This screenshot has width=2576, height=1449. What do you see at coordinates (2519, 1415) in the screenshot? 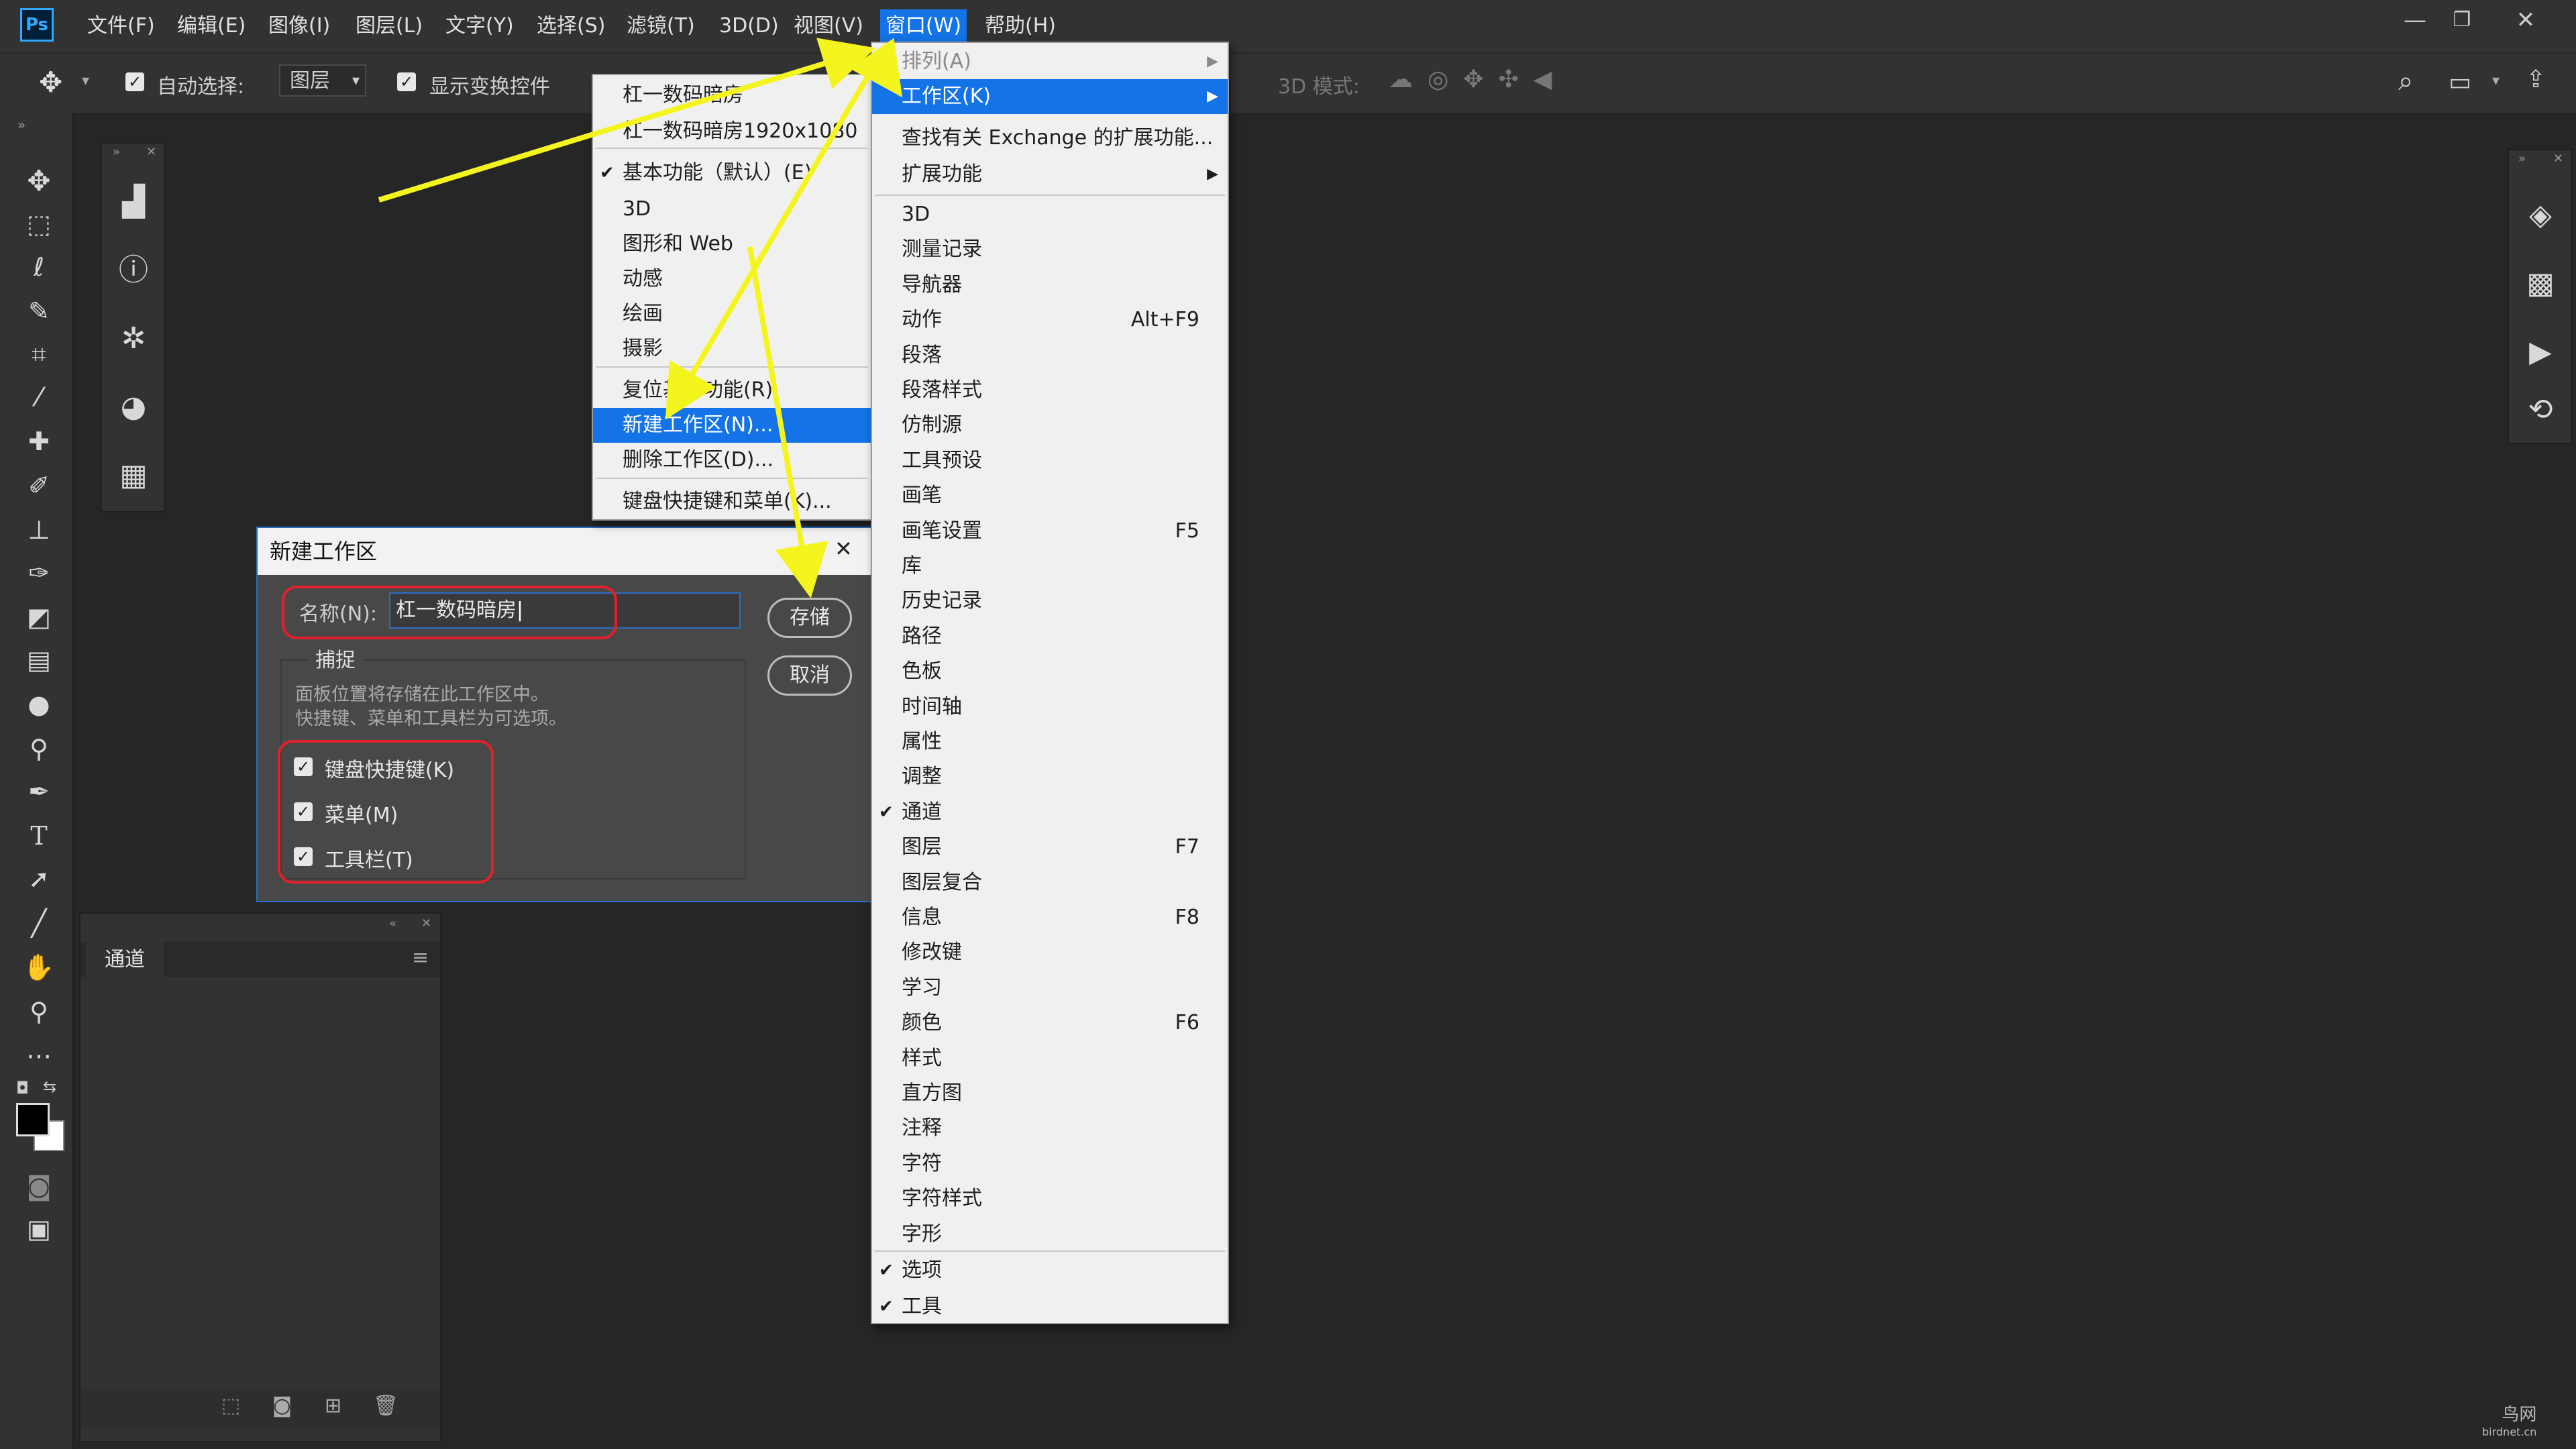
I see `watermark-title: 鸟网` at bounding box center [2519, 1415].